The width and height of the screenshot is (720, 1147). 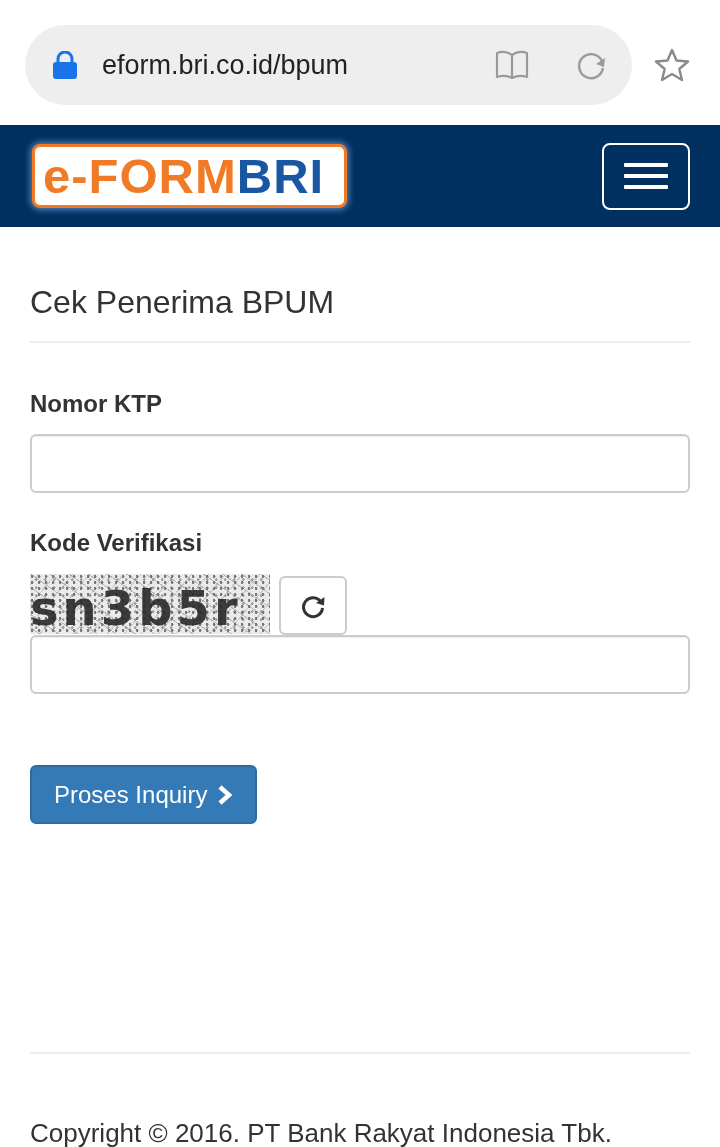 What do you see at coordinates (225, 794) in the screenshot?
I see `chevron-right-icon` at bounding box center [225, 794].